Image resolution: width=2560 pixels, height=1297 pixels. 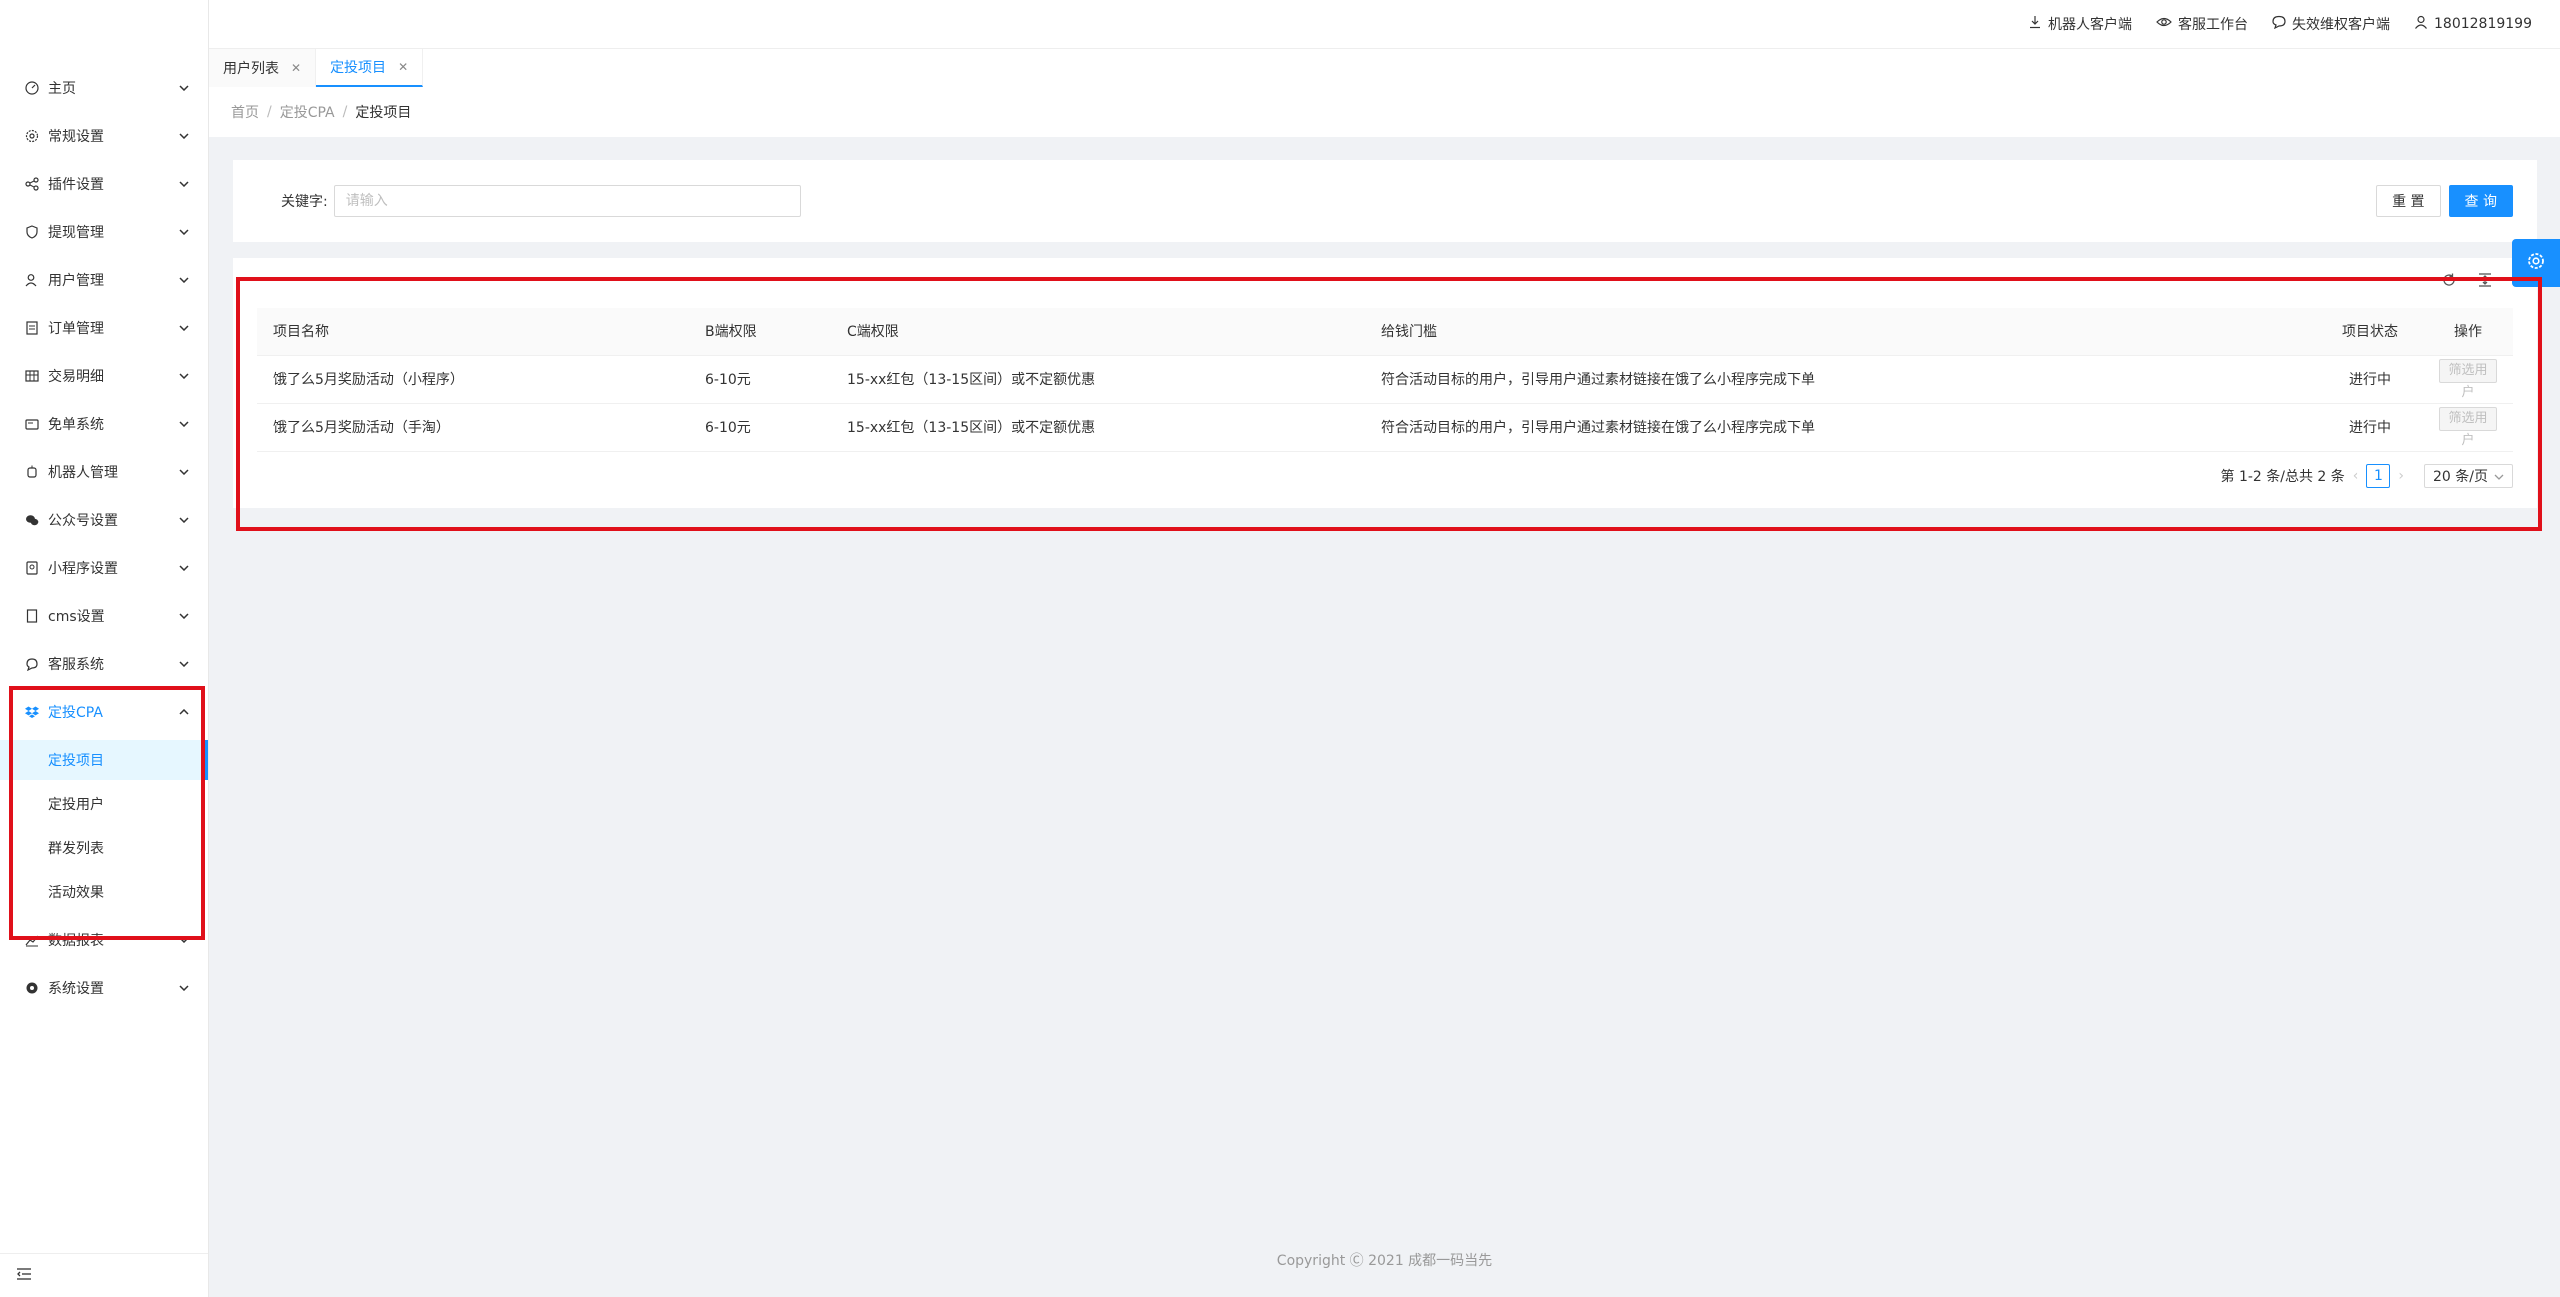 What do you see at coordinates (2468, 476) in the screenshot?
I see `page-size-select: 20 条/页` at bounding box center [2468, 476].